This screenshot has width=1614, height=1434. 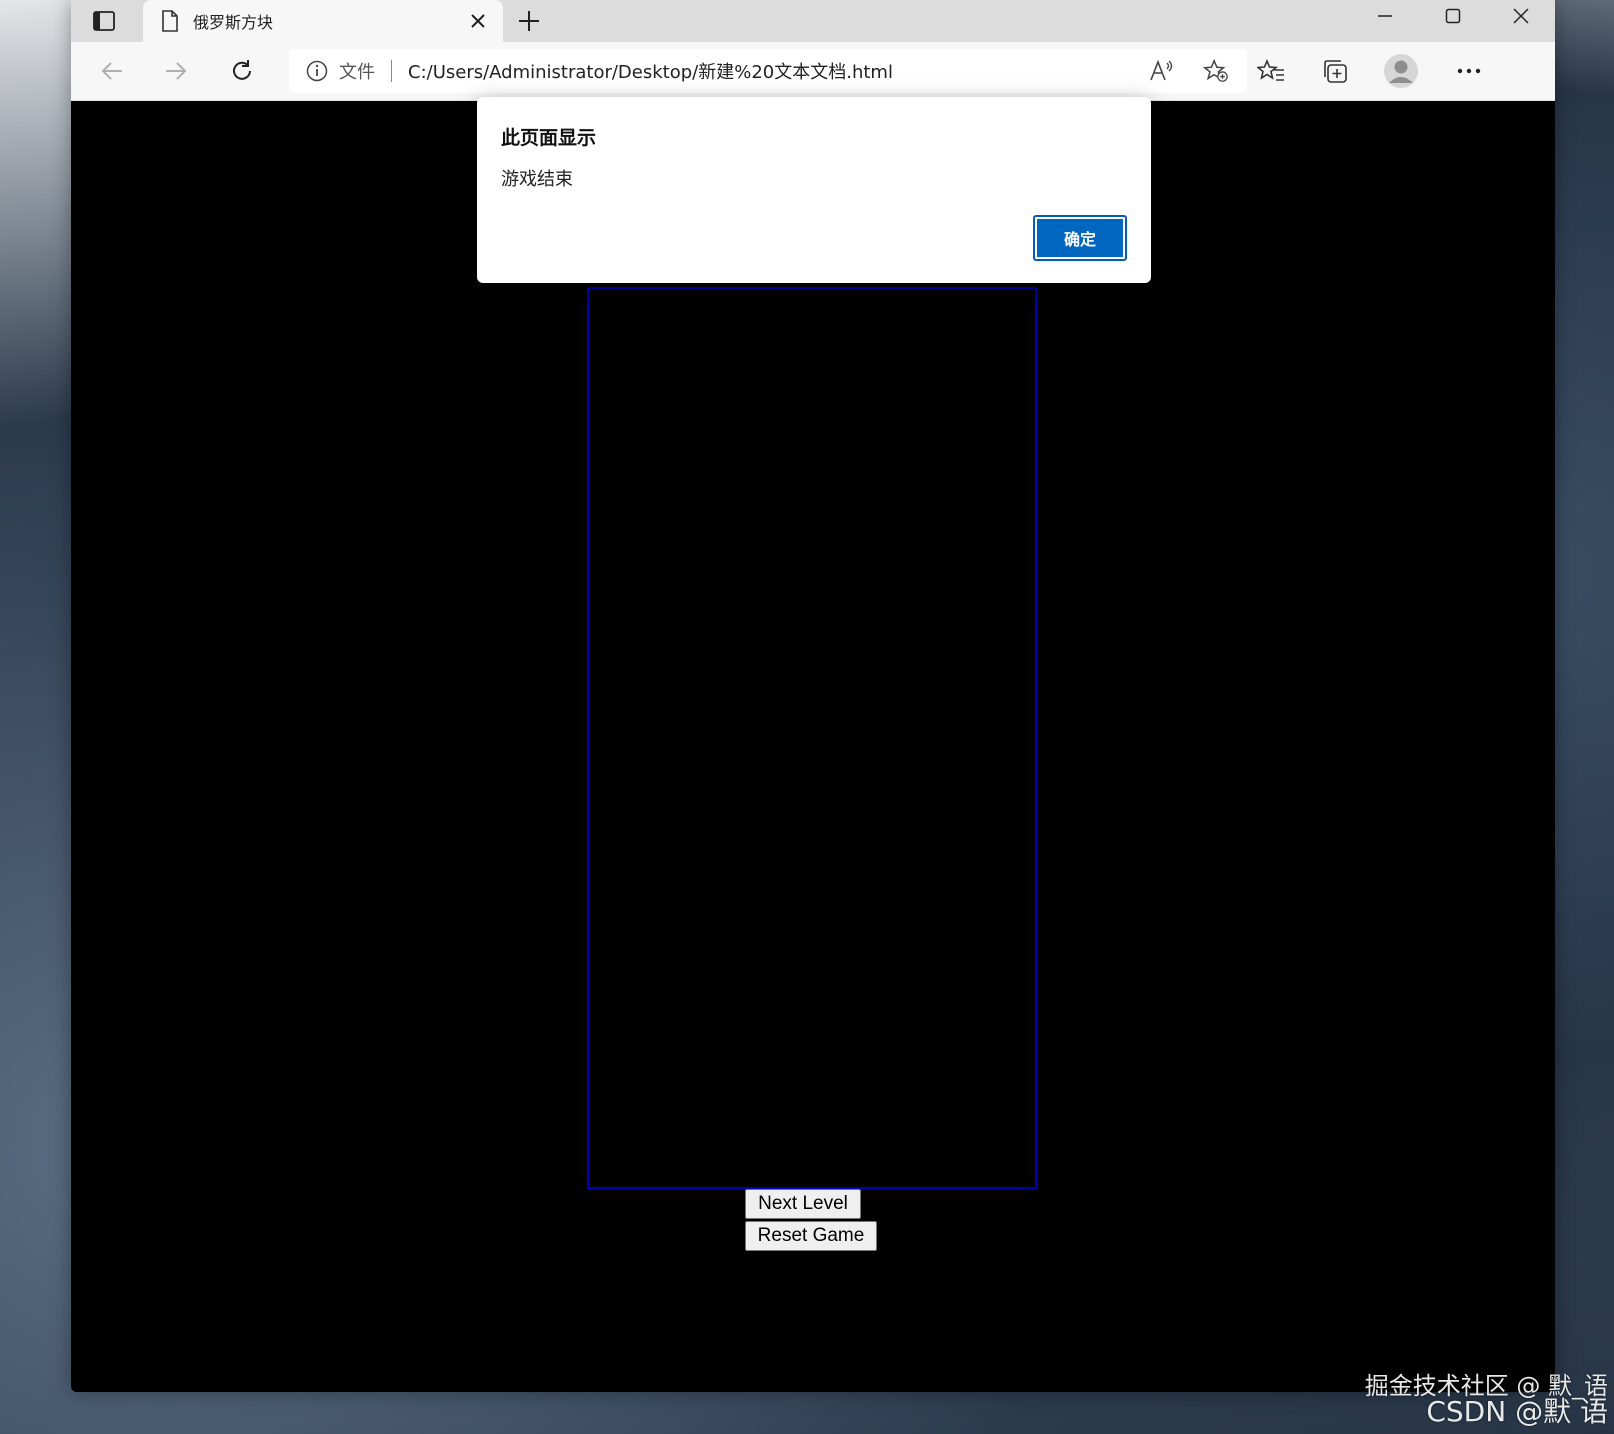 I want to click on tab-bar: 俄罗斯方块, so click(x=813, y=21).